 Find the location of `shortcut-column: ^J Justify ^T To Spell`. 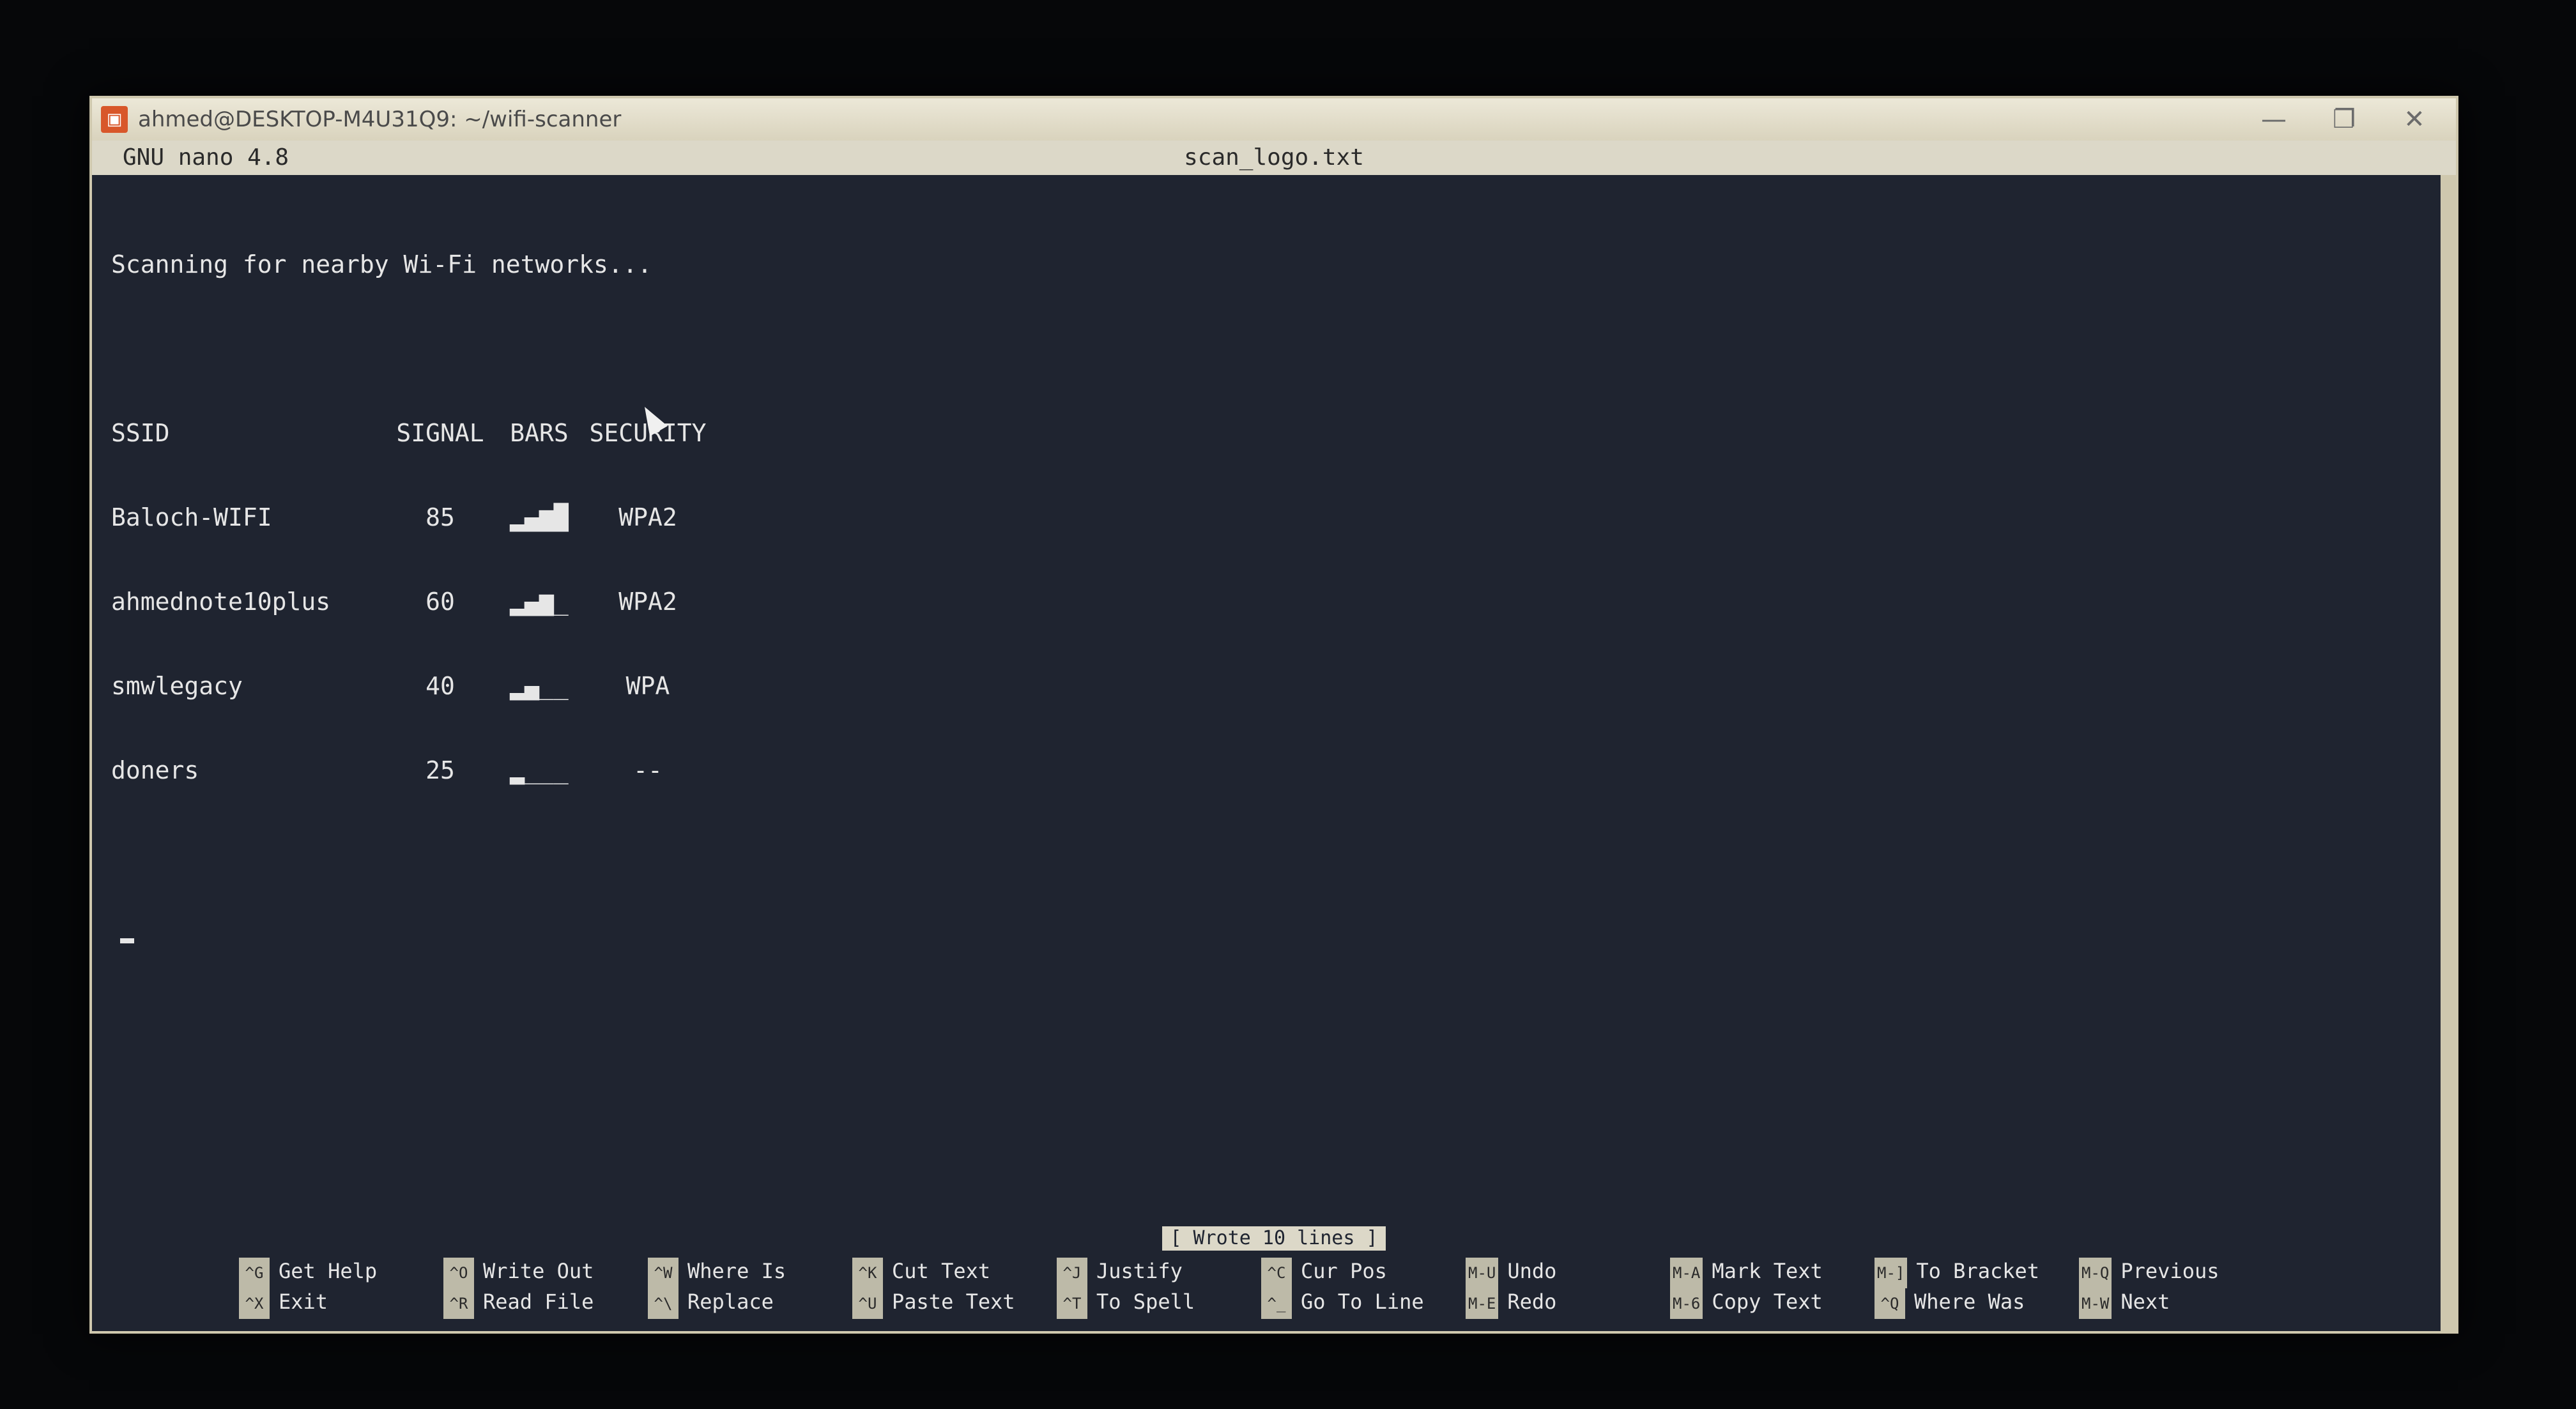

shortcut-column: ^J Justify ^T To Spell is located at coordinates (1152, 1287).